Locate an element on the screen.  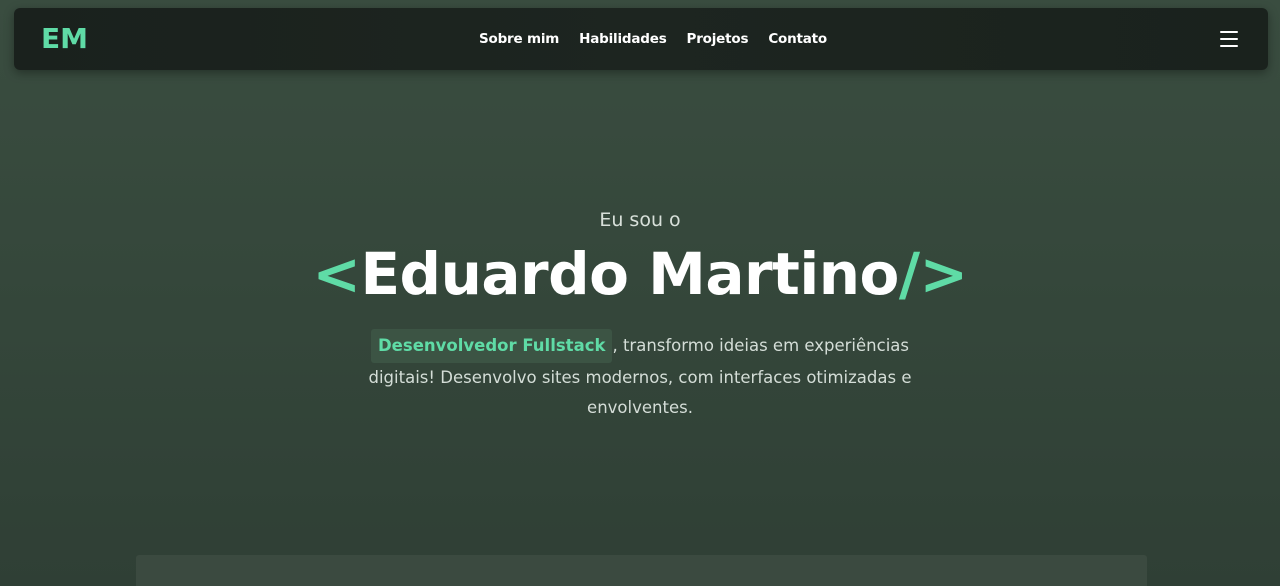
nav-link-contato: Contato is located at coordinates (797, 39).